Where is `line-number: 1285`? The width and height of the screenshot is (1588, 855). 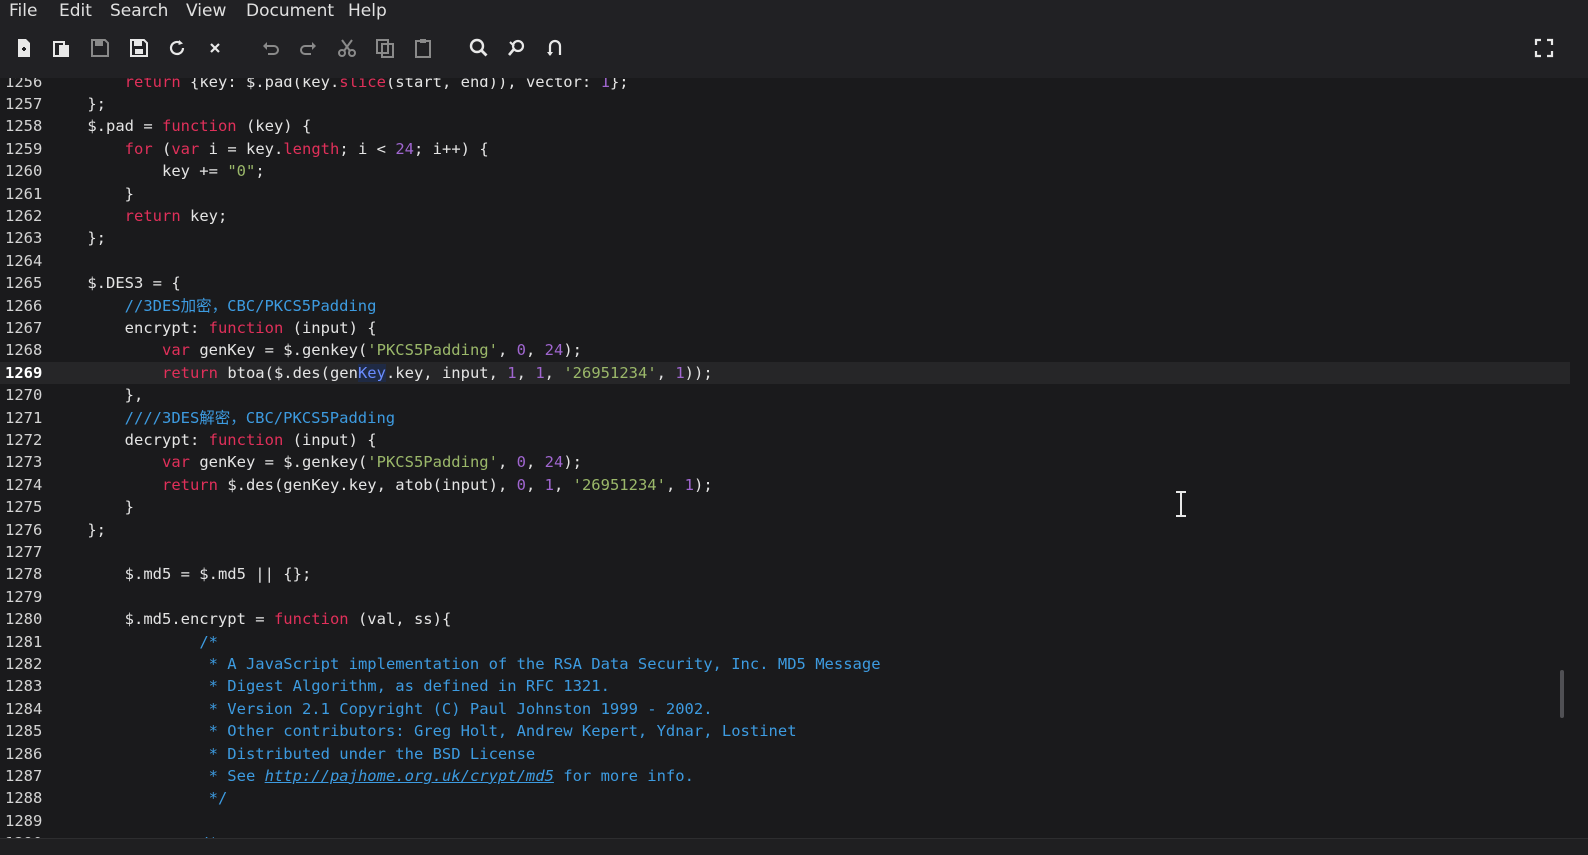
line-number: 1285 is located at coordinates (24, 731).